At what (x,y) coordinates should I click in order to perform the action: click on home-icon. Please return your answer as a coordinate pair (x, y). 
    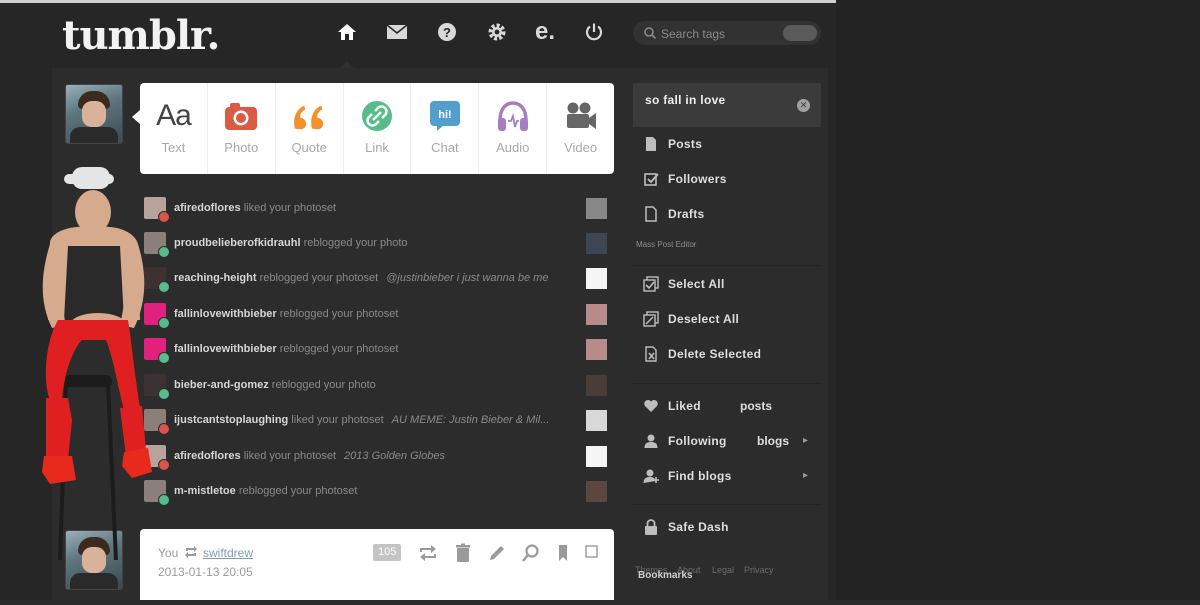
    Looking at the image, I should click on (347, 32).